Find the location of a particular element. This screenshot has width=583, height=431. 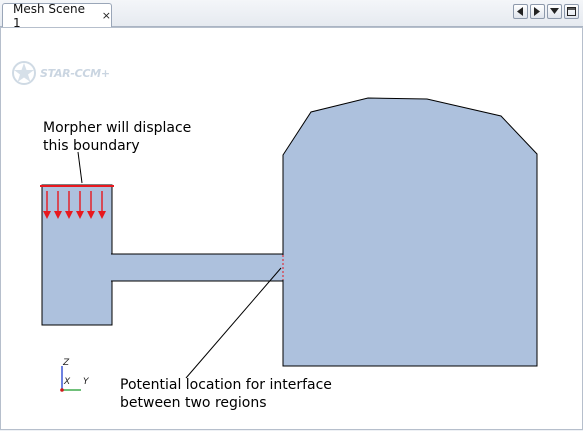

axis-y-label: Y is located at coordinates (86, 382).